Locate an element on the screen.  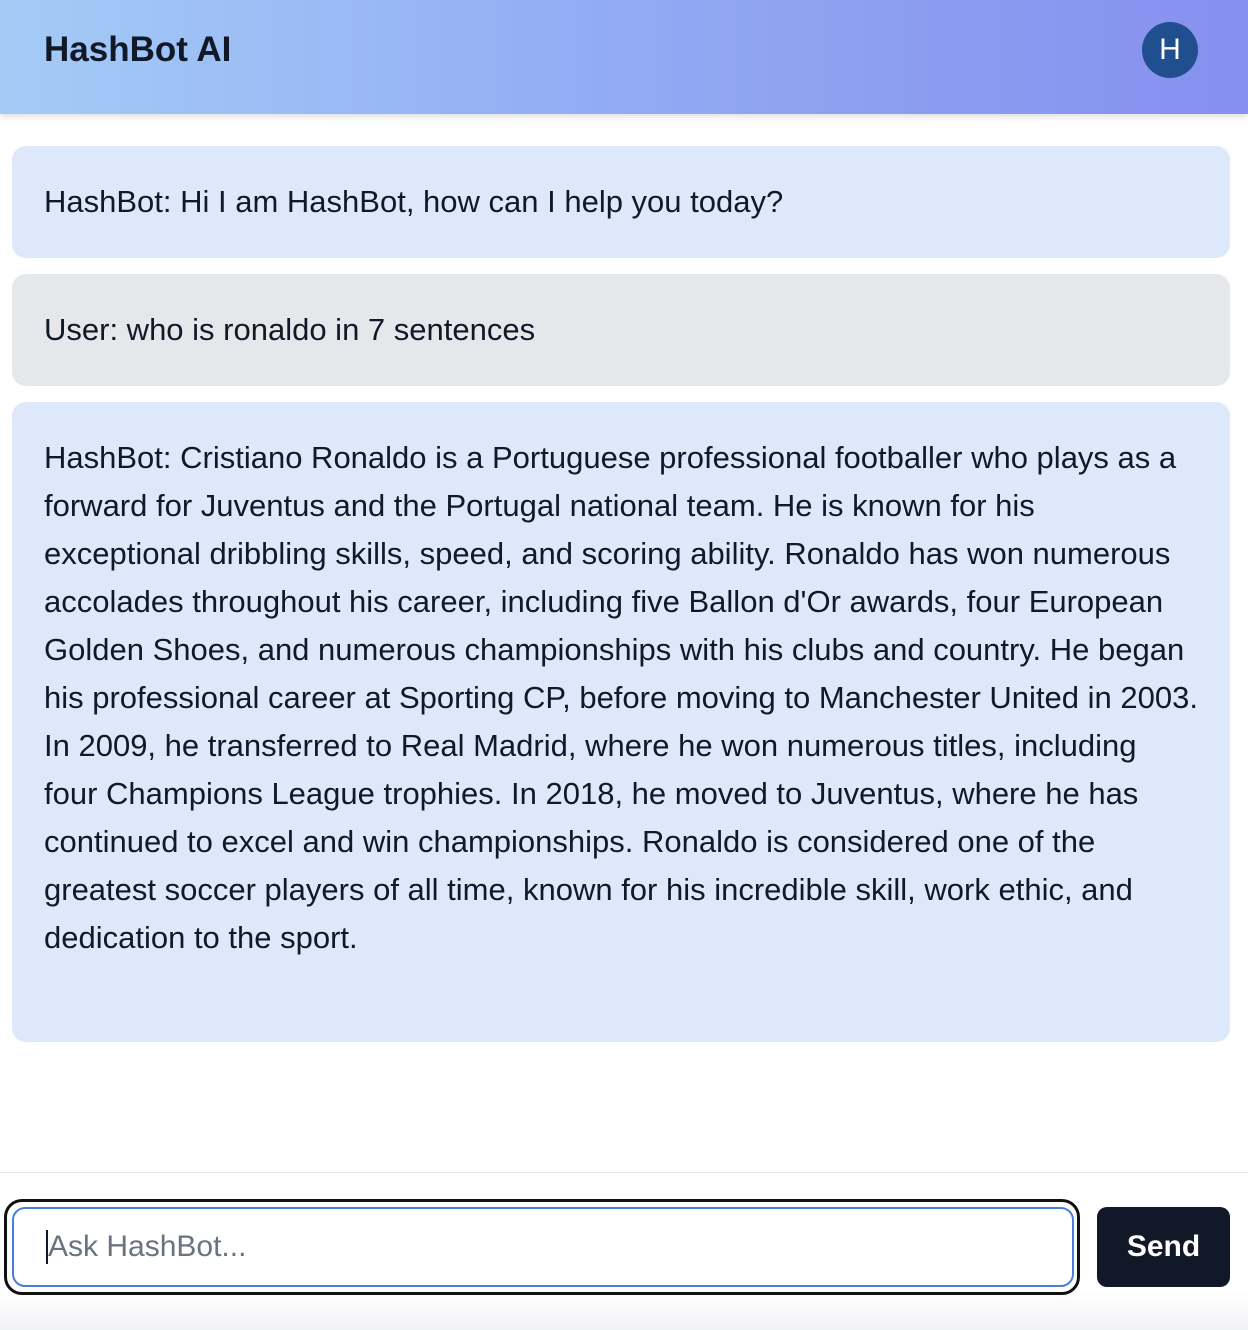
composer-bar: Send is located at coordinates (624, 1251).